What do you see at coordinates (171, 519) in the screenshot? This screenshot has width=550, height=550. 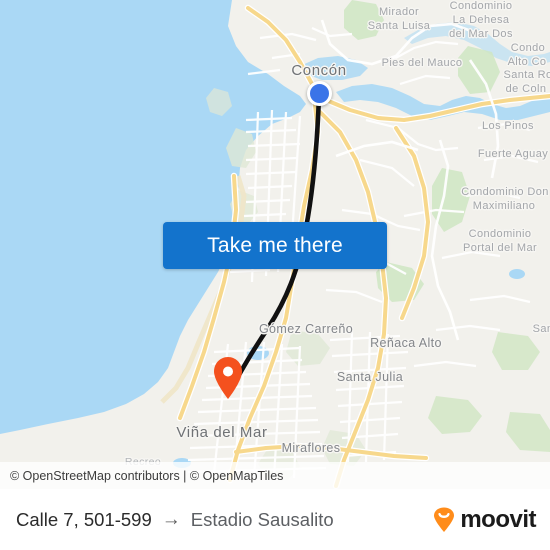 I see `arrow-right-icon: →` at bounding box center [171, 519].